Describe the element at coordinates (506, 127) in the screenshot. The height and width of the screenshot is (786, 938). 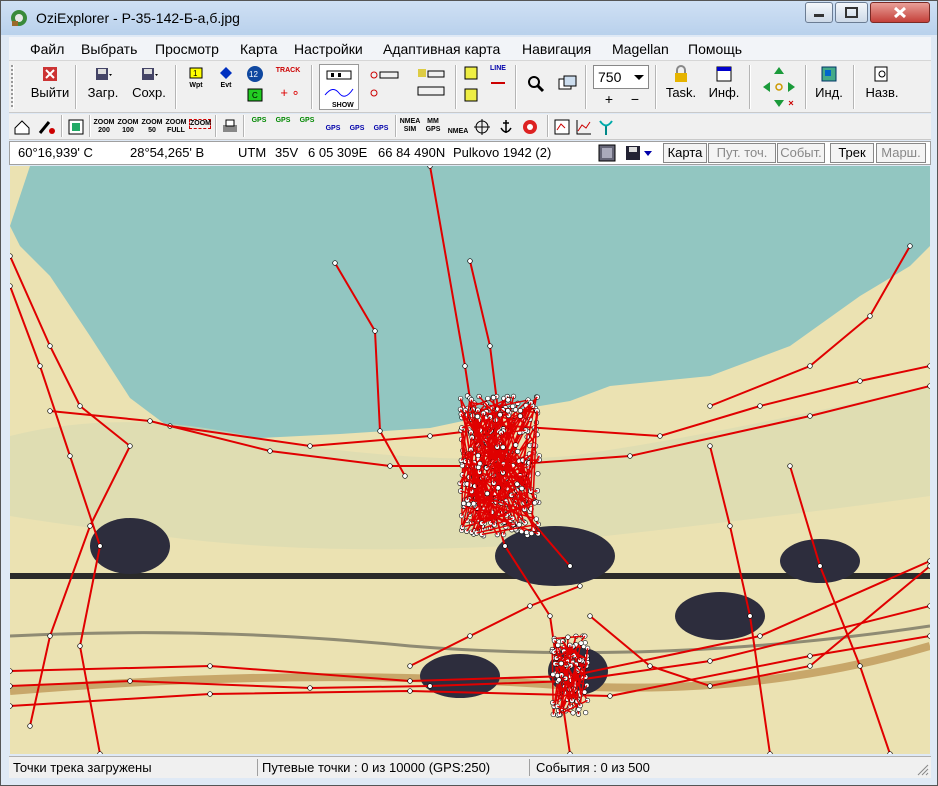
I see `anchor-icon` at that location.